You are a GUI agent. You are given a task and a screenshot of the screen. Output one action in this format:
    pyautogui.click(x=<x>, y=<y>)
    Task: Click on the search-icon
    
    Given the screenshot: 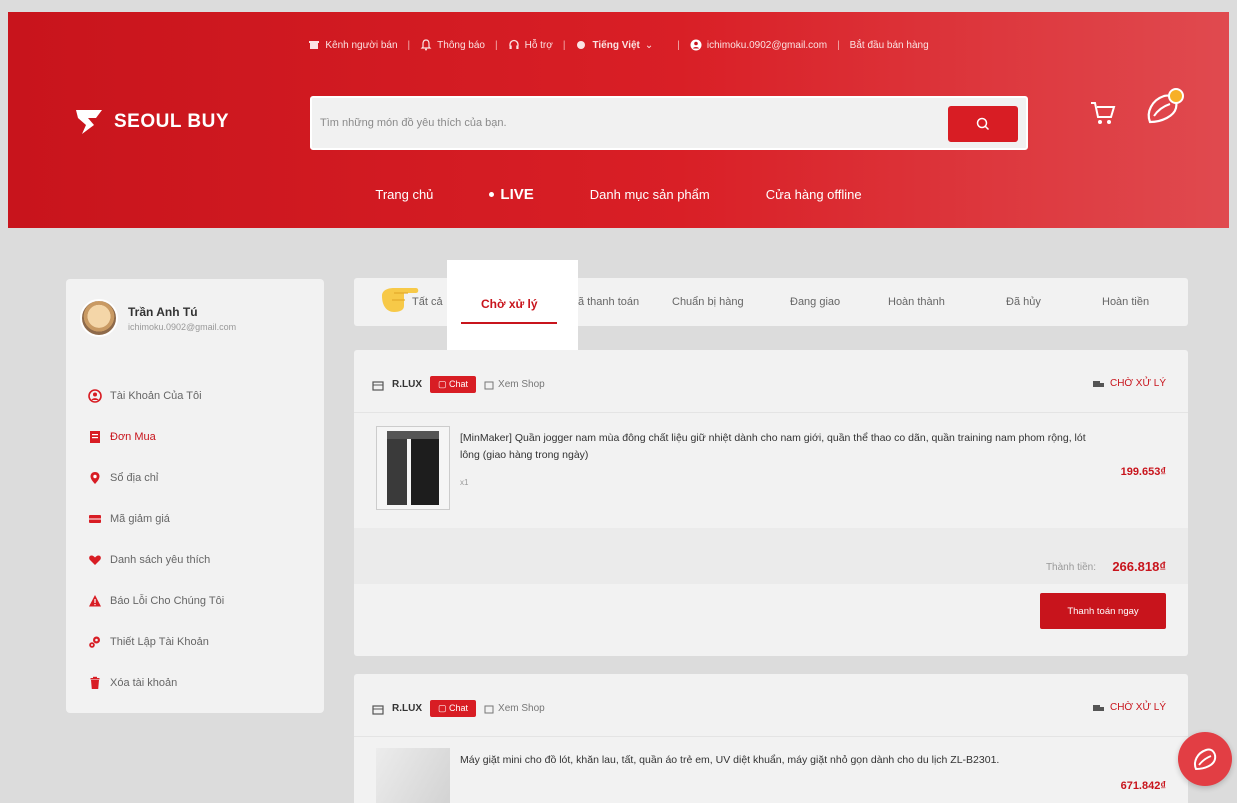 What is the action you would take?
    pyautogui.click(x=983, y=124)
    